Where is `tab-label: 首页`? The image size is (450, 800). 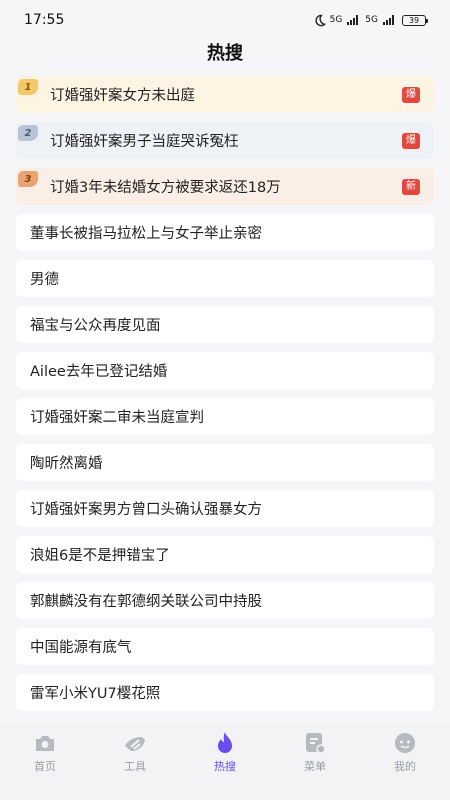
tab-label: 首页 is located at coordinates (45, 766).